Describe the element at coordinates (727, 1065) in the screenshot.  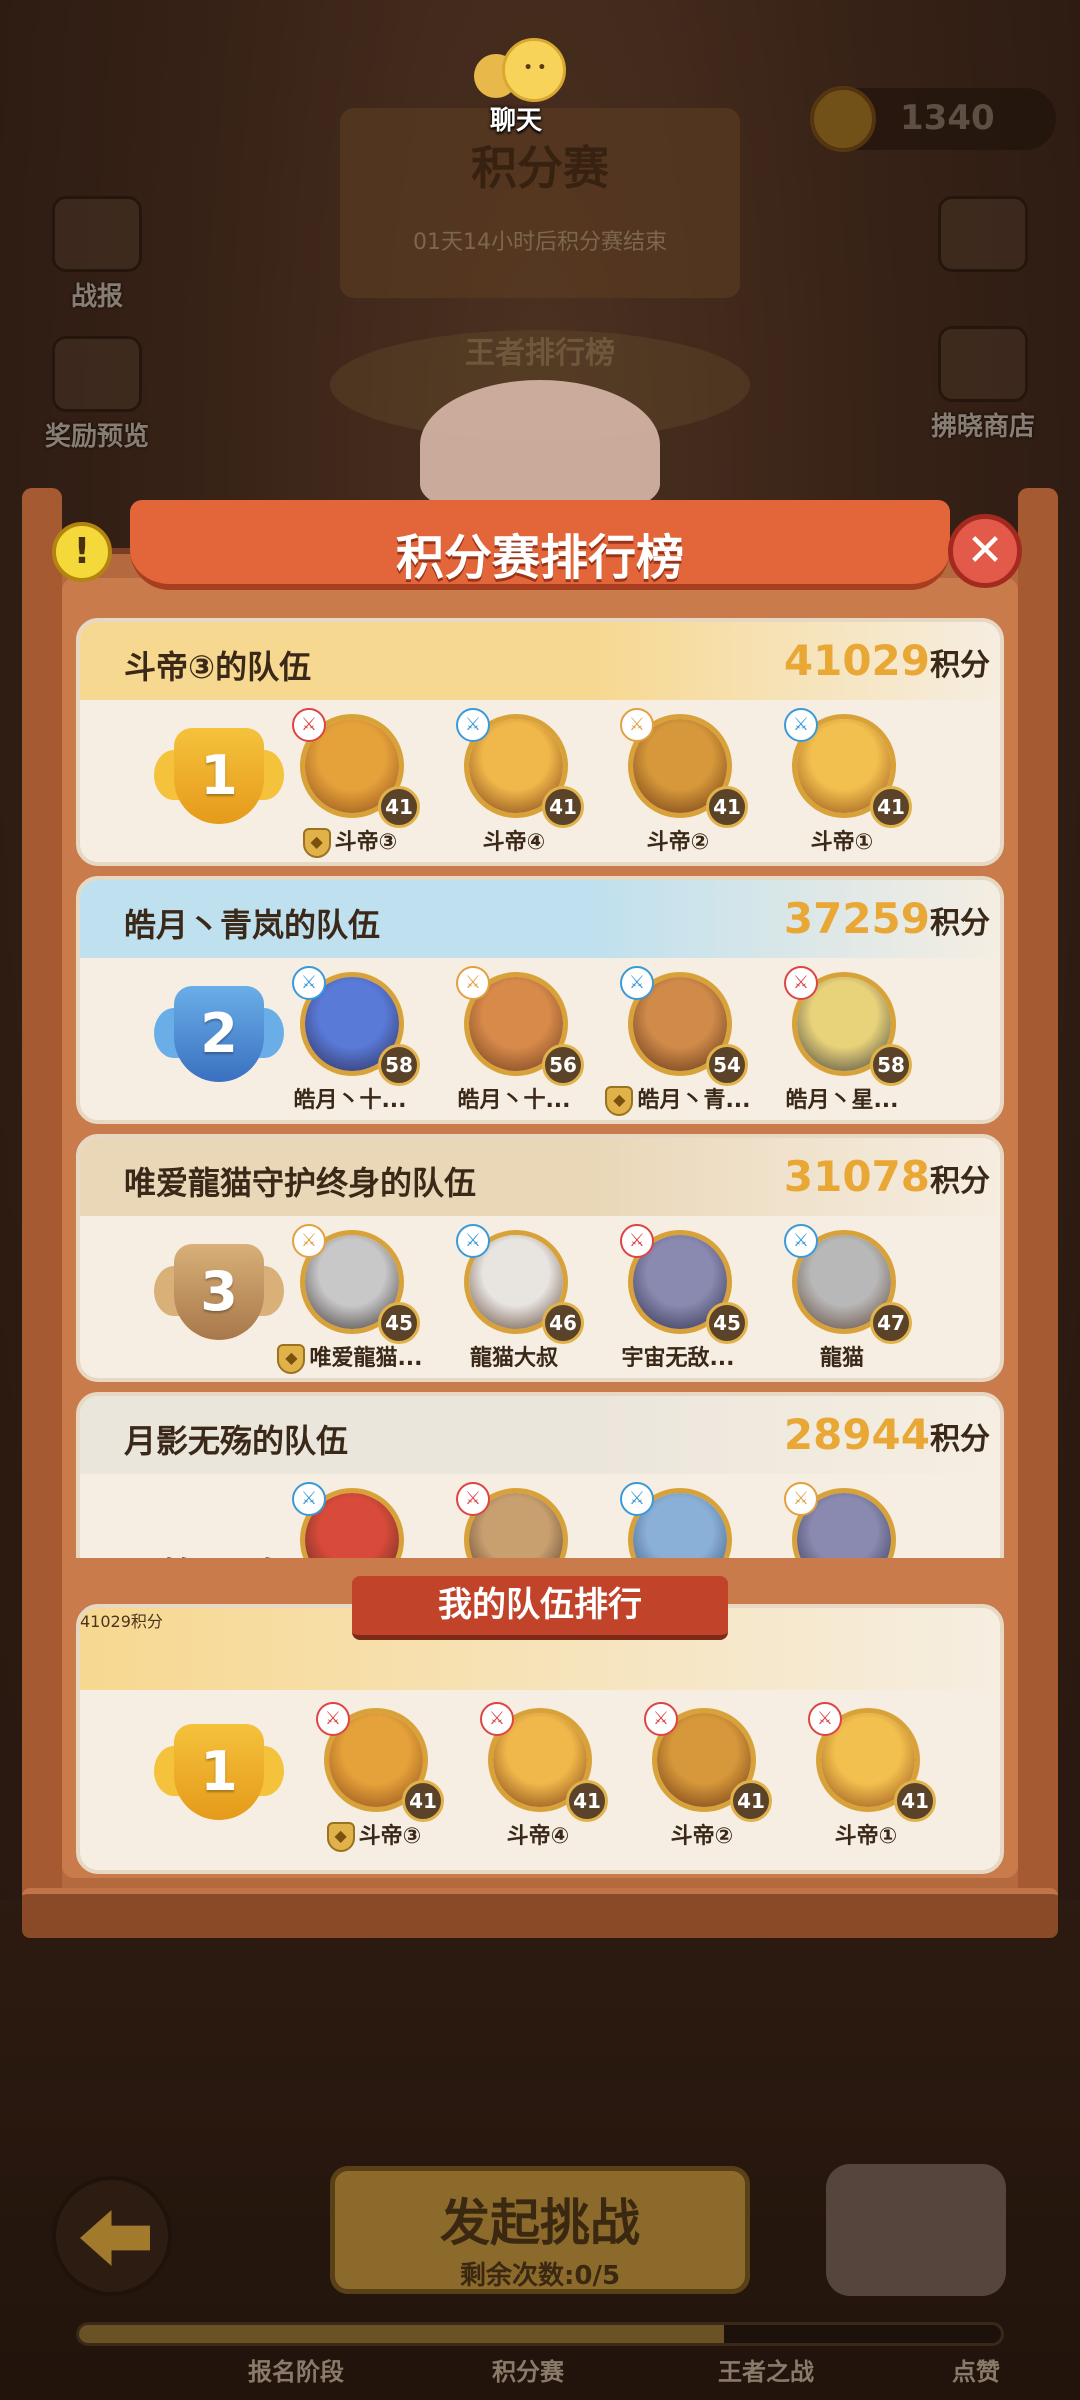
I see `level-badge: 54` at that location.